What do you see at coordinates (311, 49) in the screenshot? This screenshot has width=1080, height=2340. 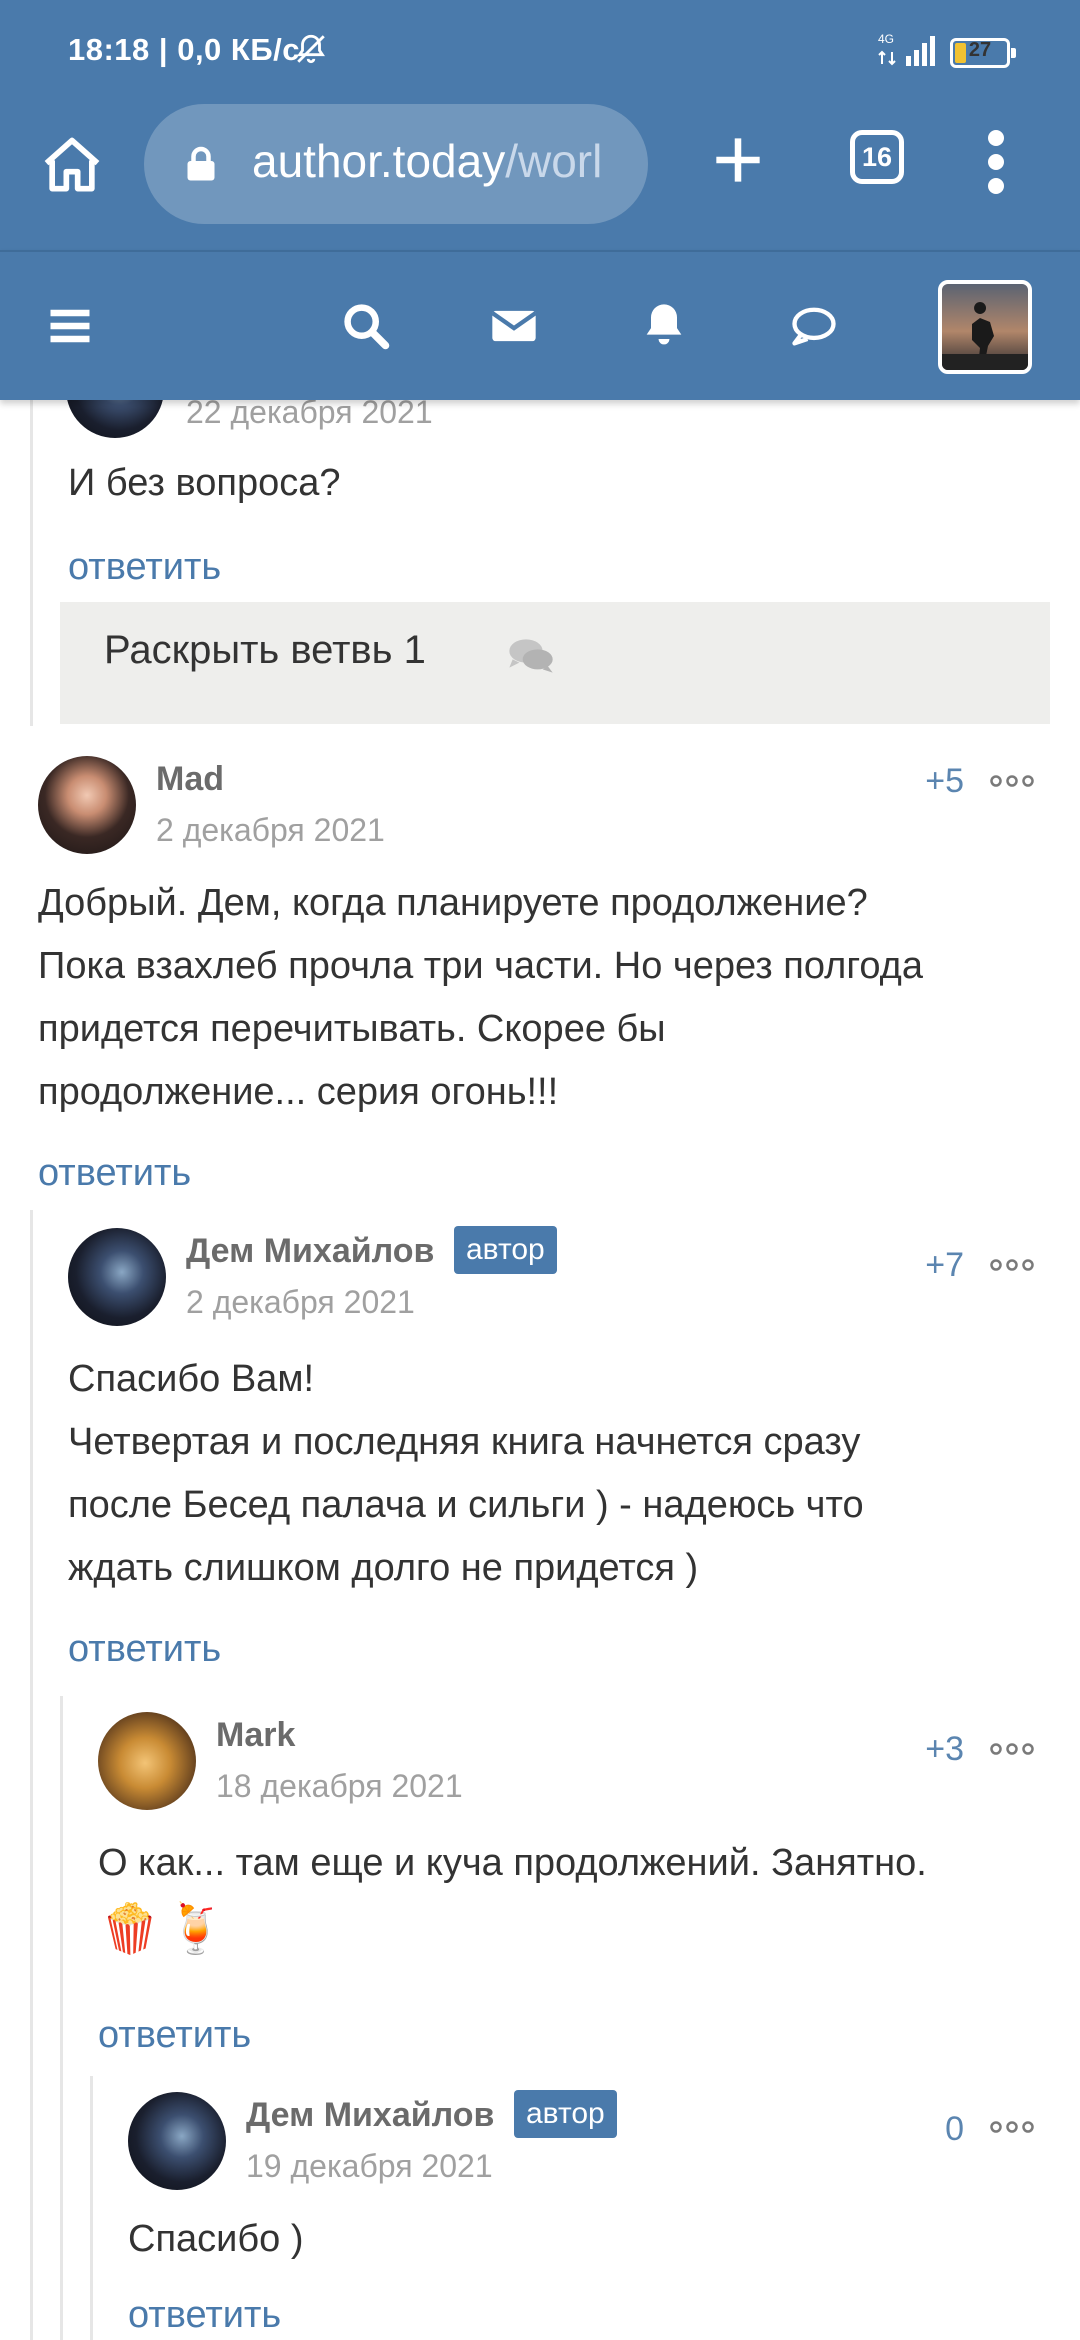 I see `bell-muted-icon` at bounding box center [311, 49].